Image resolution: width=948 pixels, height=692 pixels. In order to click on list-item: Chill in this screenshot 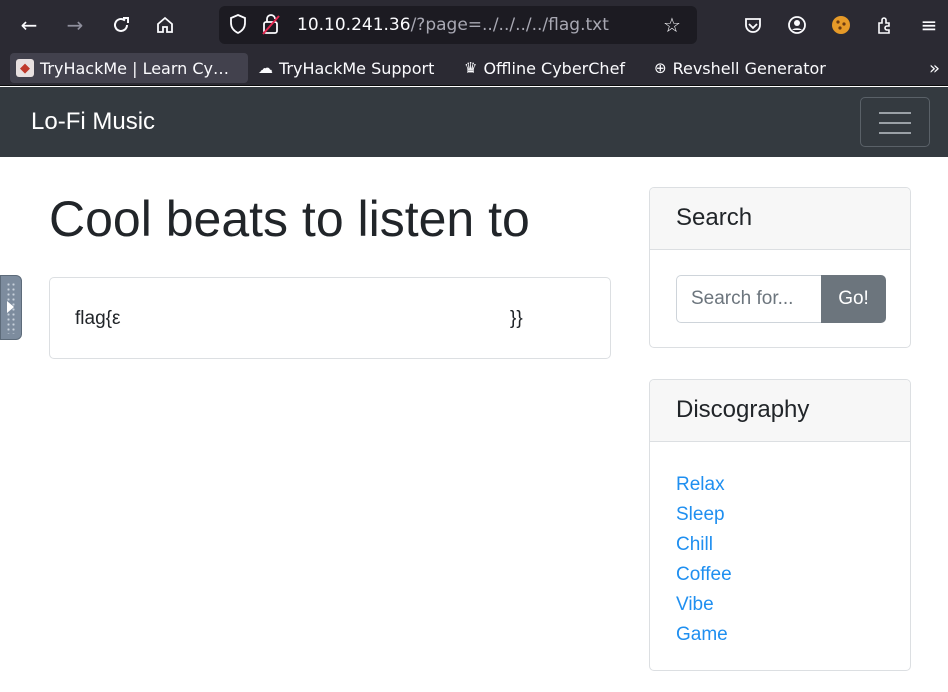, I will do `click(793, 545)`.